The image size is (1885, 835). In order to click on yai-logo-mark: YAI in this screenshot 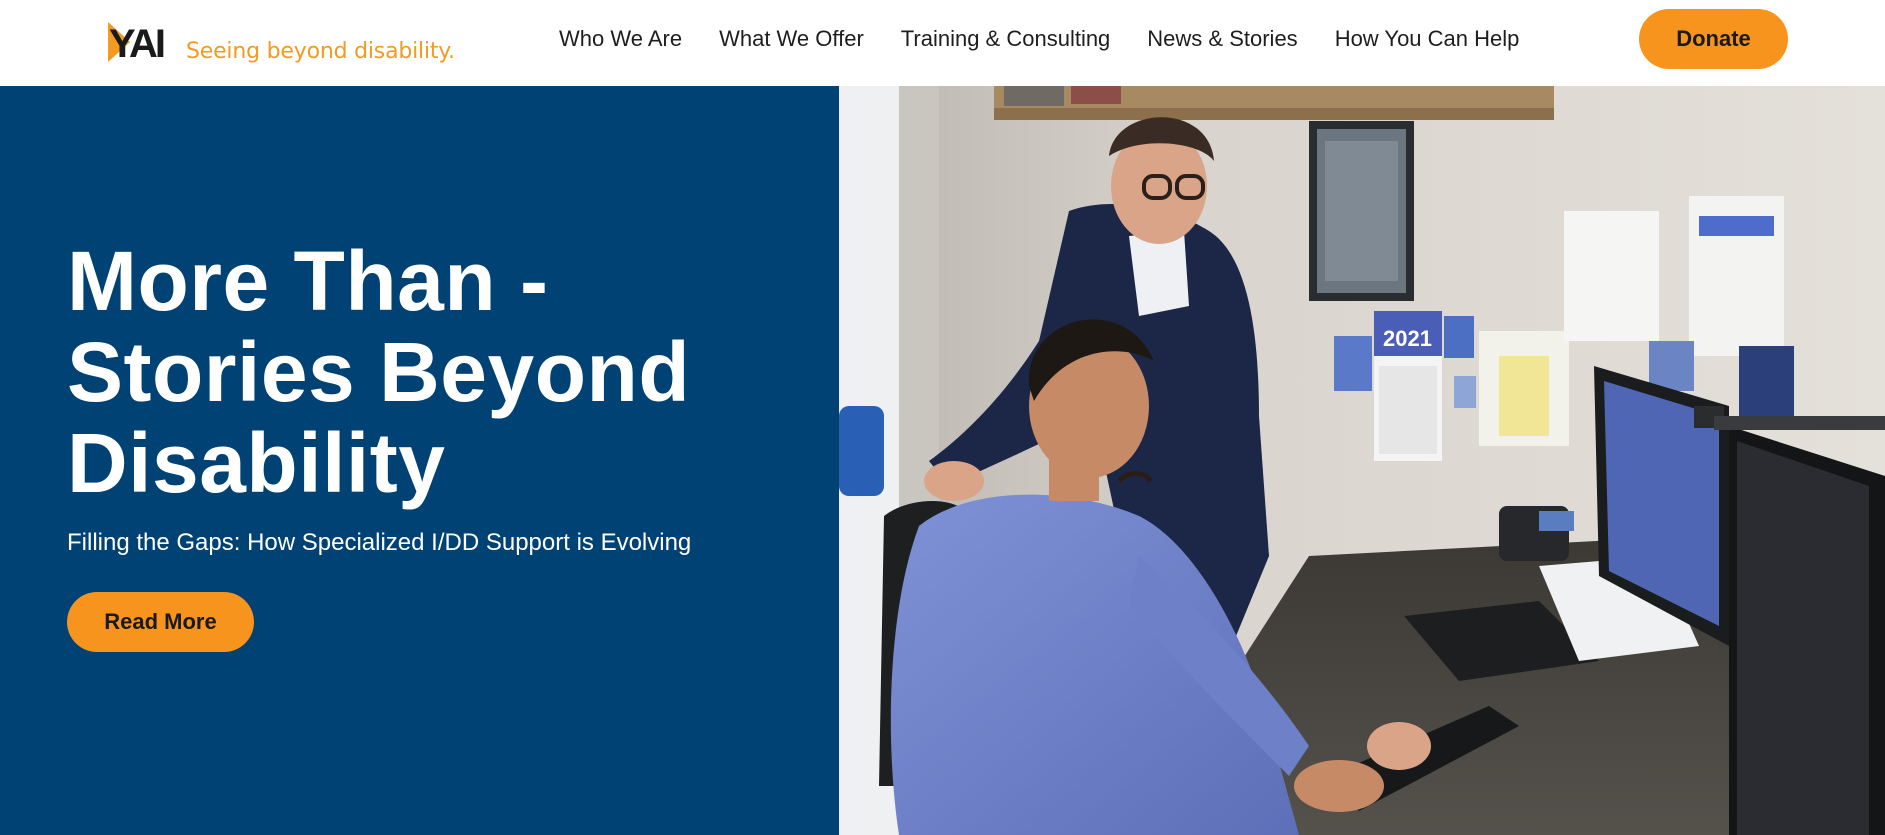, I will do `click(142, 41)`.